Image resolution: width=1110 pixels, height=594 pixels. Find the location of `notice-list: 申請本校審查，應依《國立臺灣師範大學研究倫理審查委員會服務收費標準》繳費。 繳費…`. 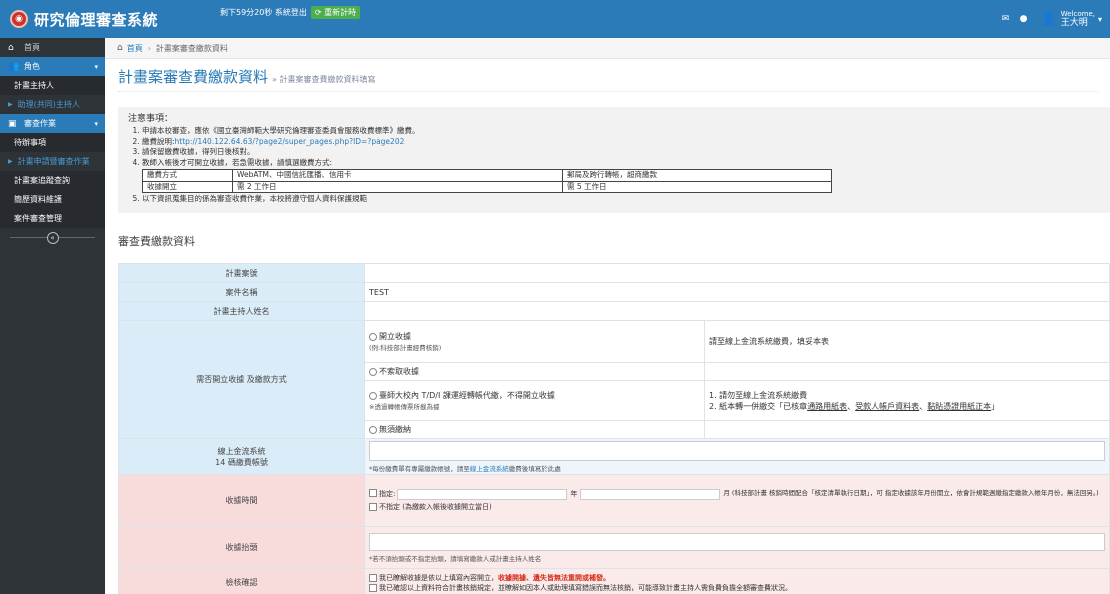

notice-list: 申請本校審查，應依《國立臺灣師範大學研究倫理審查委員會服務收費標準》繳費。 繳費… is located at coordinates (614, 165).